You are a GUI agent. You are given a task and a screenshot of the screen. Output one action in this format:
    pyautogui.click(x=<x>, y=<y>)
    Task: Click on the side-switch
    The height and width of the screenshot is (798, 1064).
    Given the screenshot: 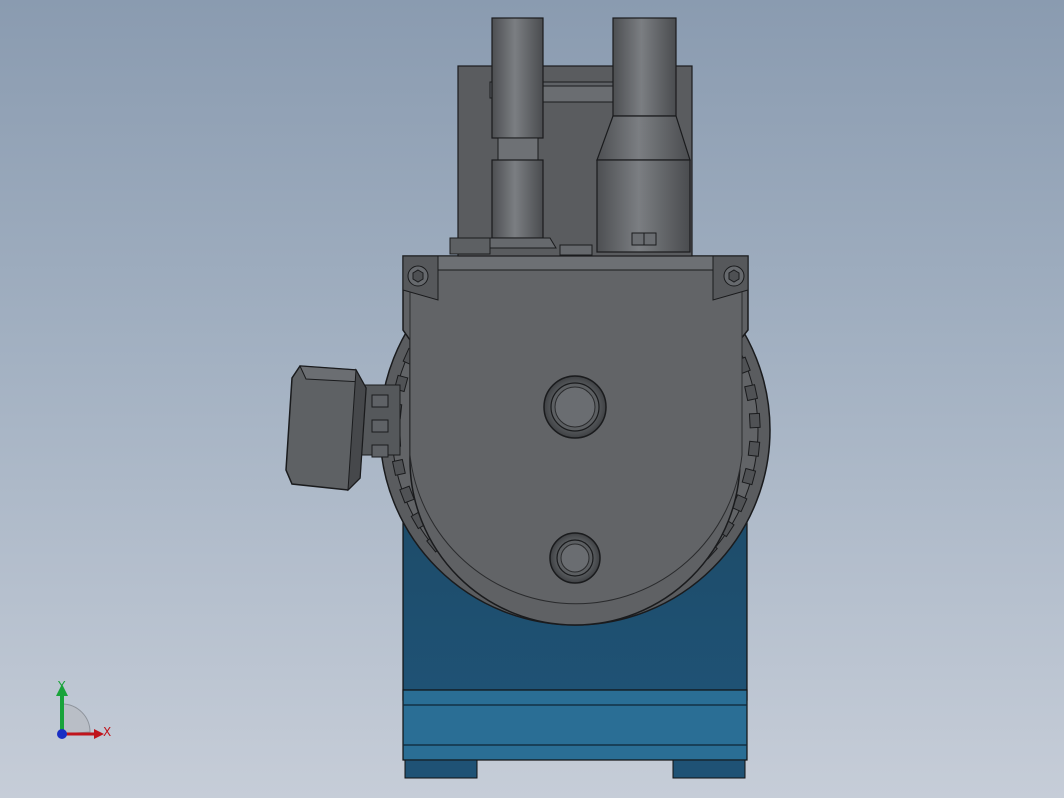 What is the action you would take?
    pyautogui.click(x=343, y=428)
    